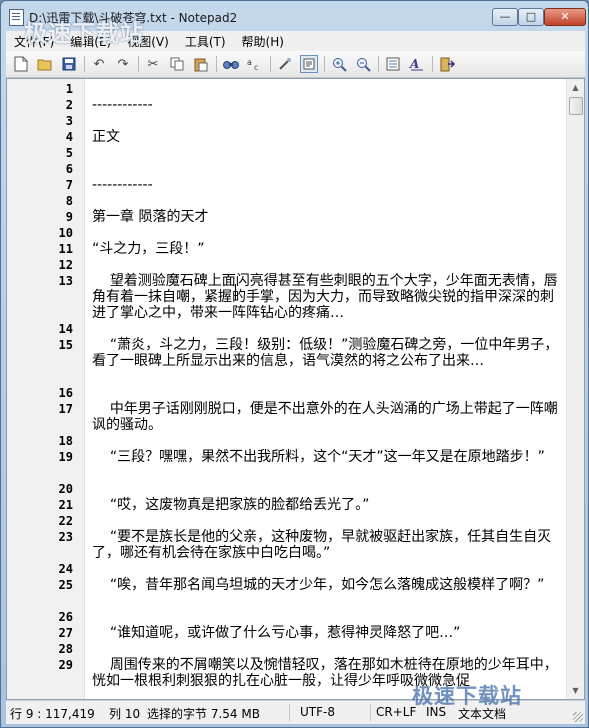 This screenshot has width=589, height=728. What do you see at coordinates (326, 137) in the screenshot?
I see `text-line: 正文` at bounding box center [326, 137].